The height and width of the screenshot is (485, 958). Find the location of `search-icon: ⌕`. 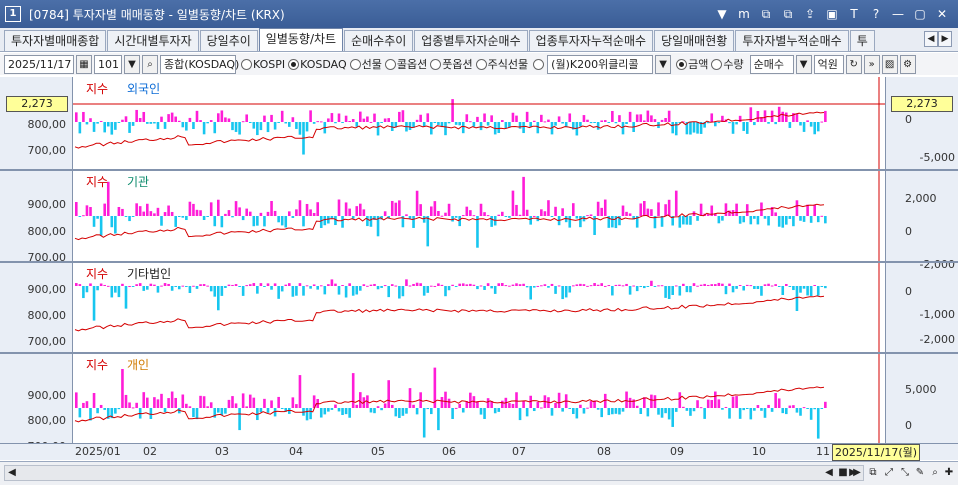

search-icon: ⌕ is located at coordinates (150, 64).